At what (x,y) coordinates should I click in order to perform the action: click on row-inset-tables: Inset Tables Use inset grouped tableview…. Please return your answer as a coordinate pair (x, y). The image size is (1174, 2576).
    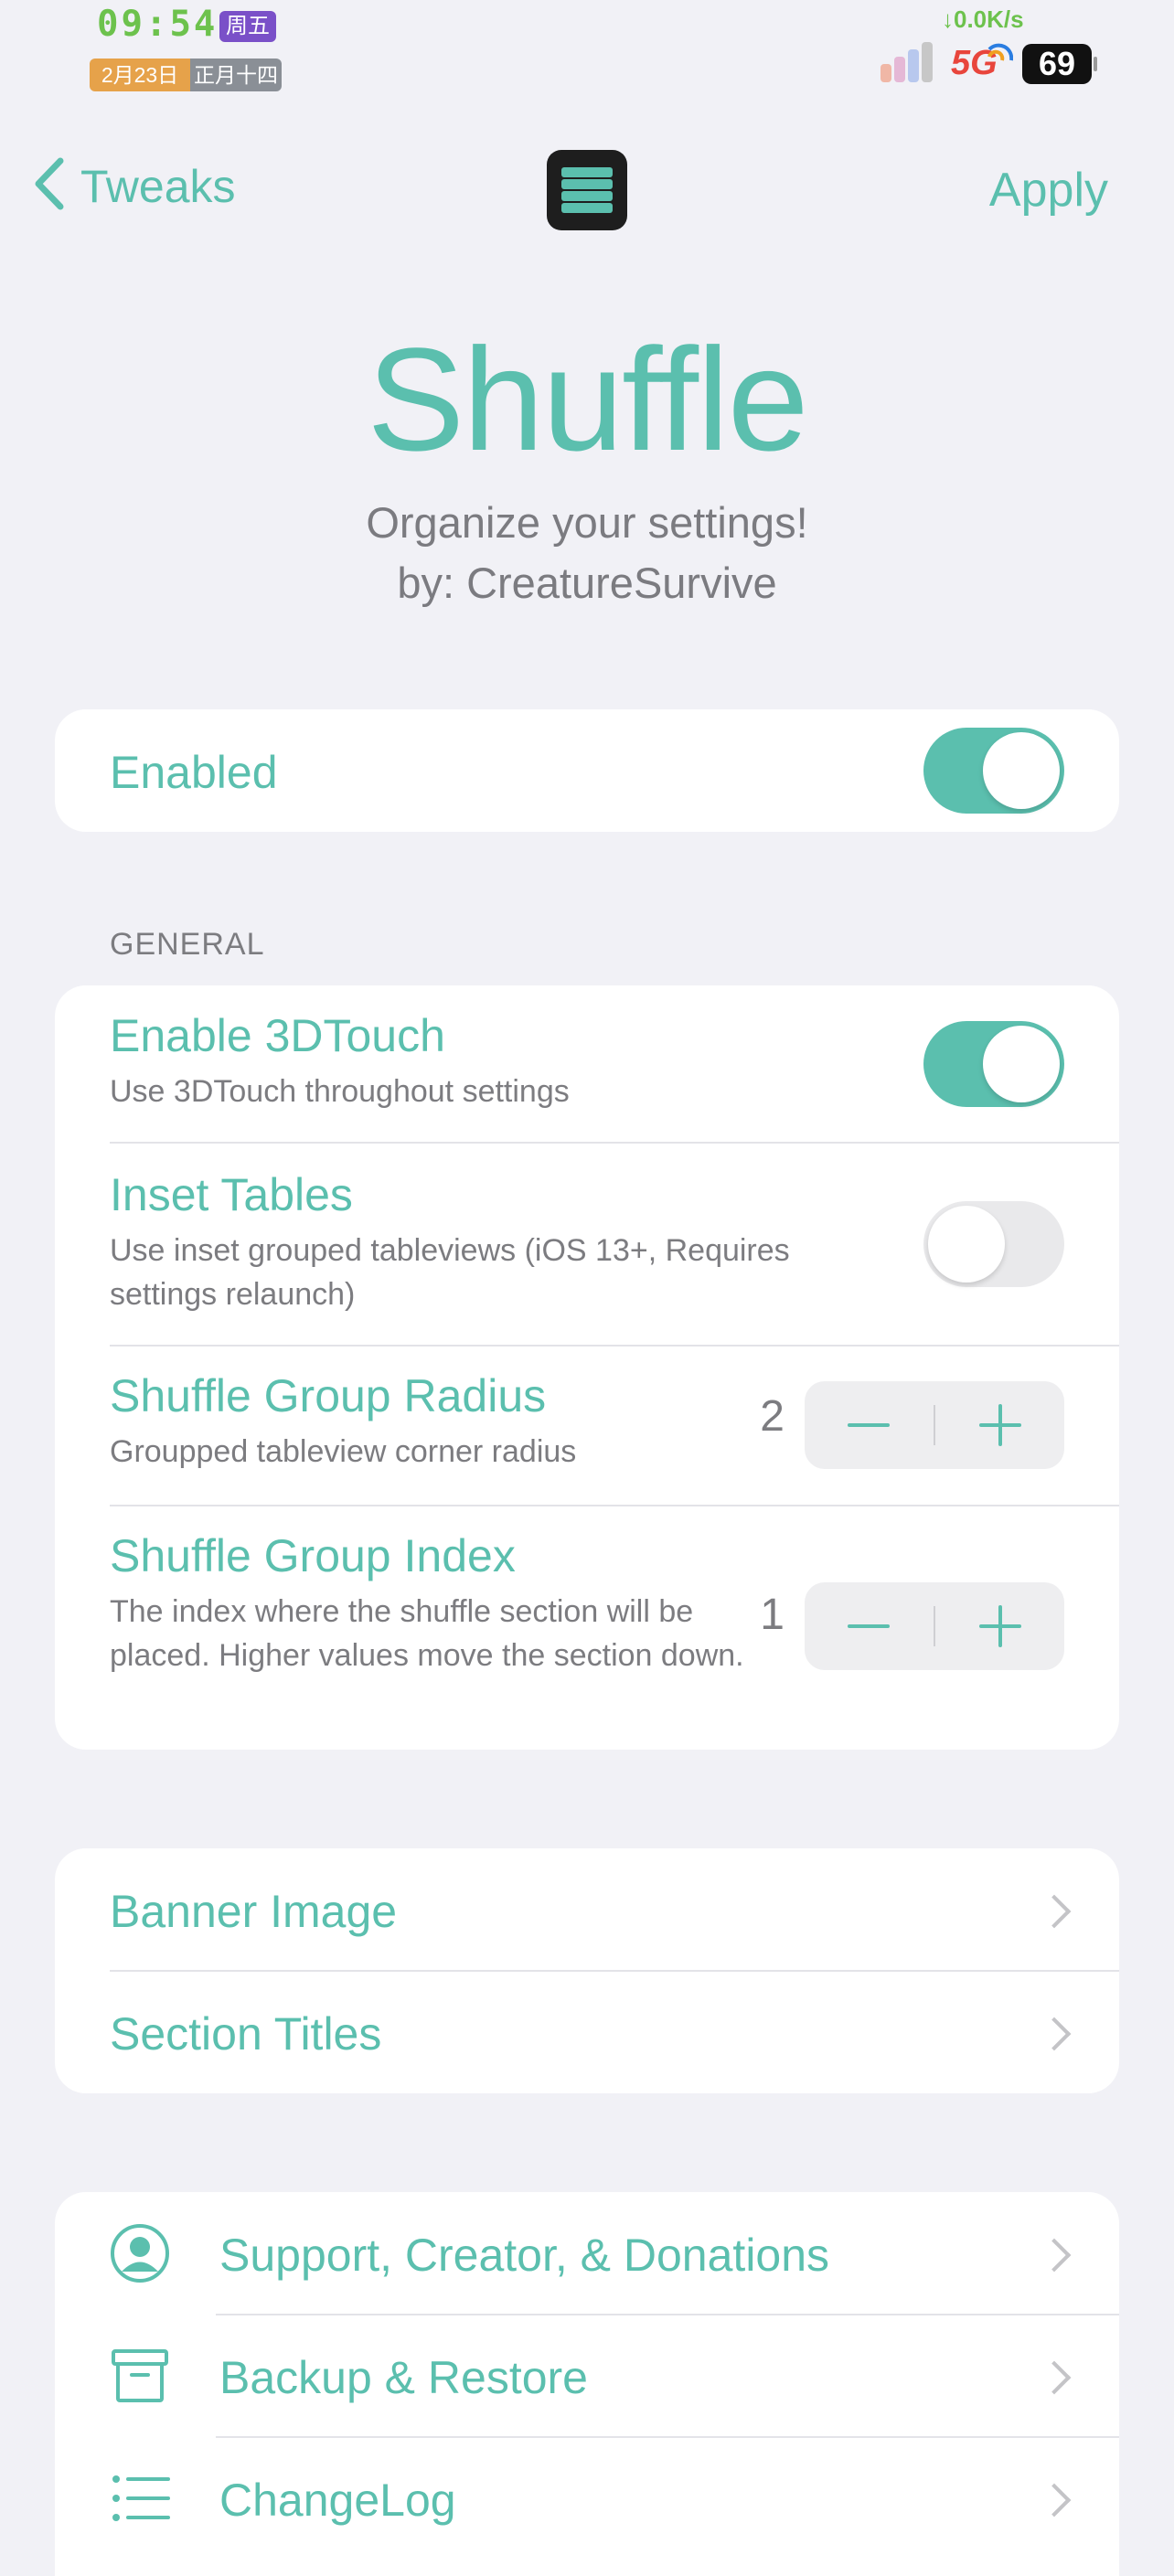
    Looking at the image, I should click on (587, 1244).